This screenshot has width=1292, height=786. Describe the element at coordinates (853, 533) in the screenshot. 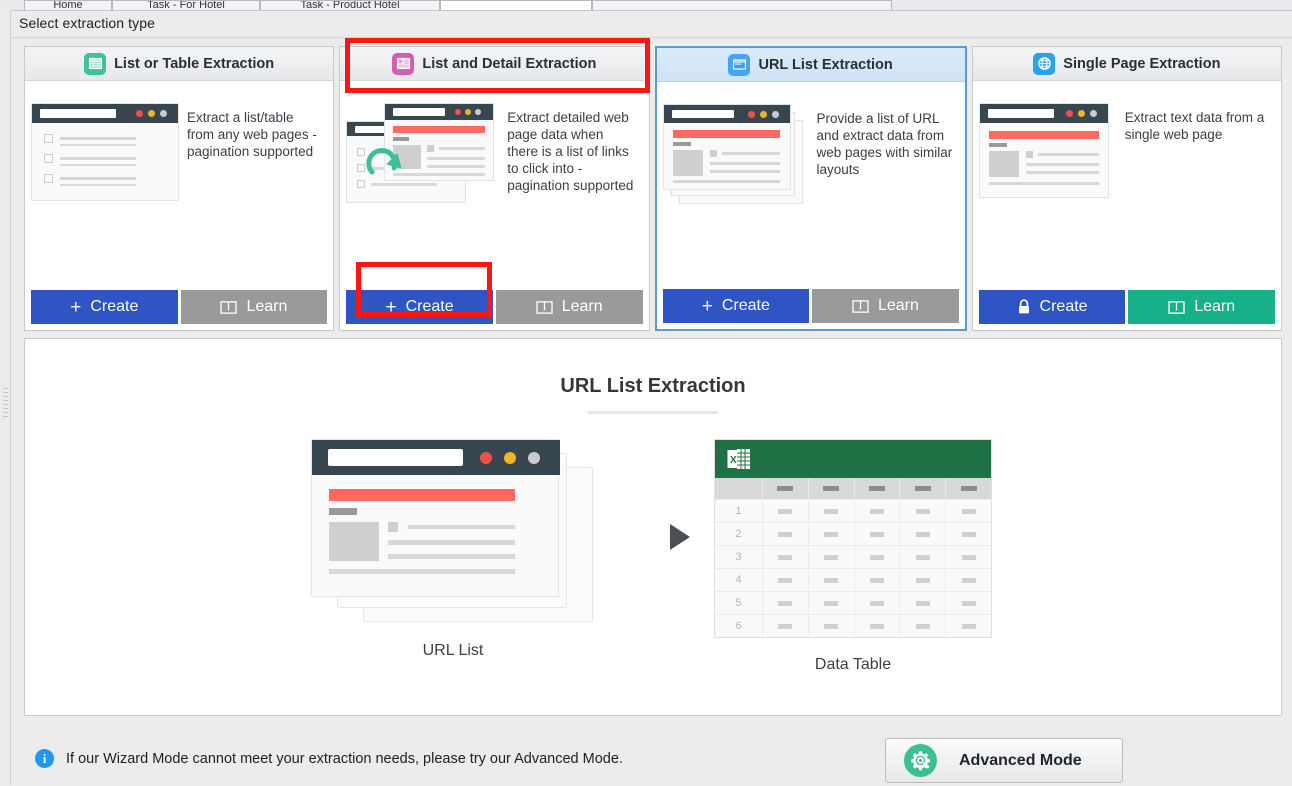

I see `table-row: 2` at that location.